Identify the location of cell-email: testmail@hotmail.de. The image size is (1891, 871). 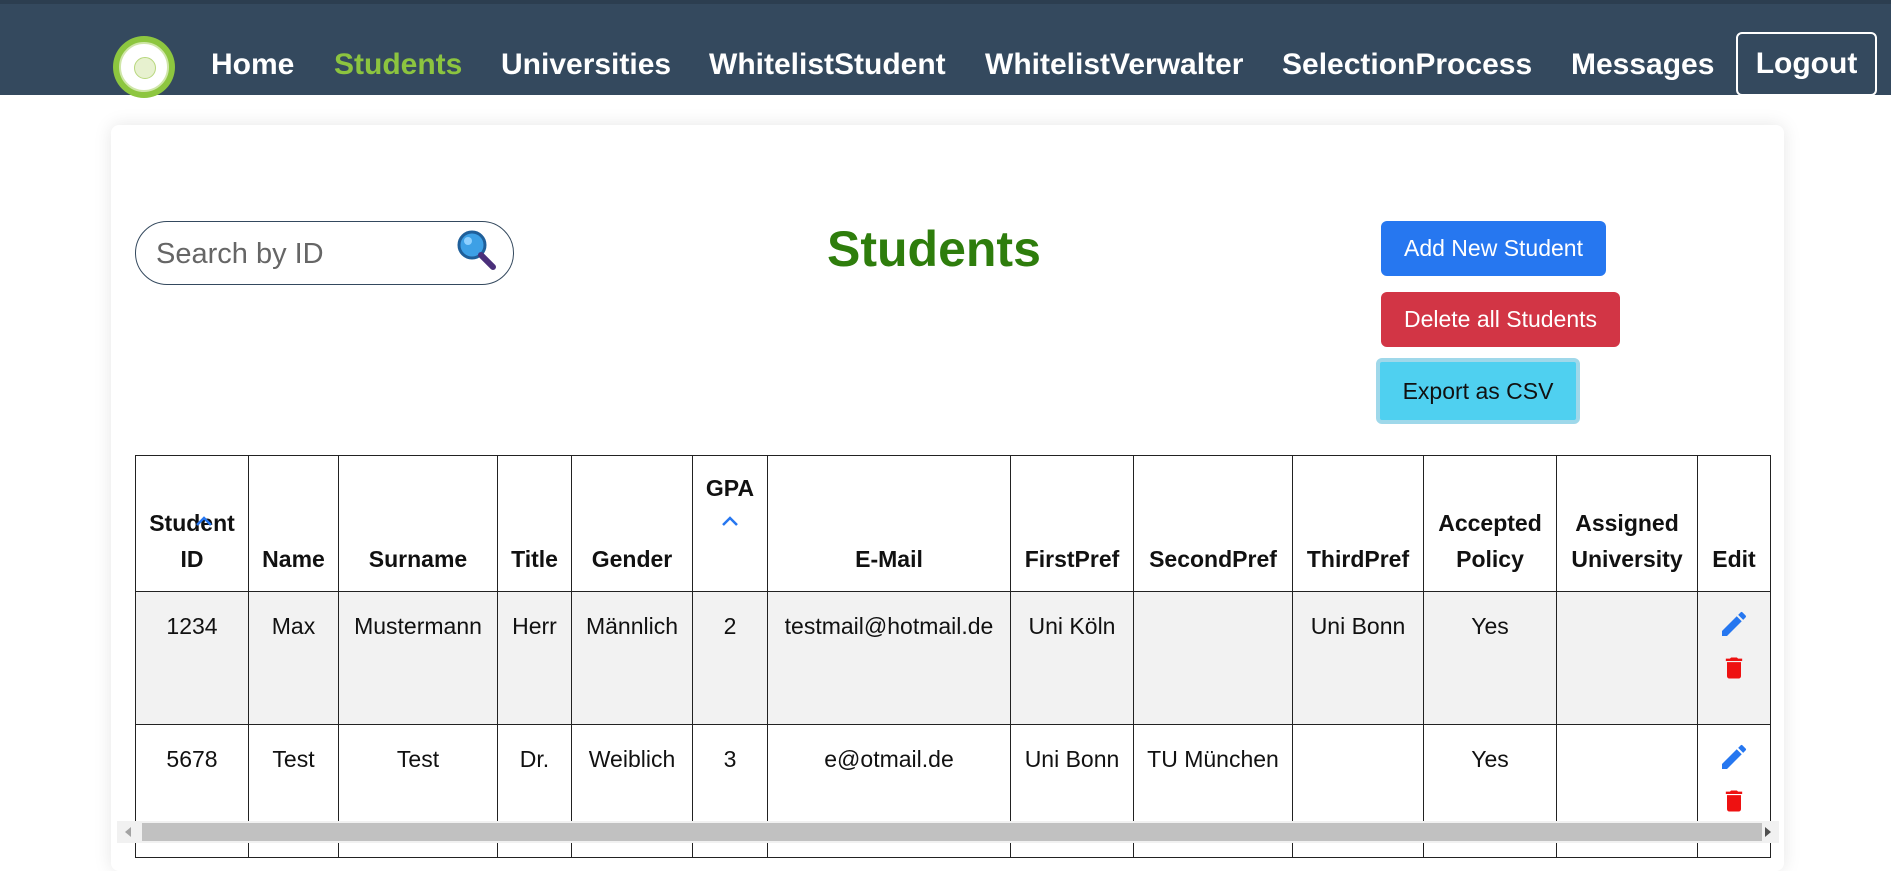
(889, 658).